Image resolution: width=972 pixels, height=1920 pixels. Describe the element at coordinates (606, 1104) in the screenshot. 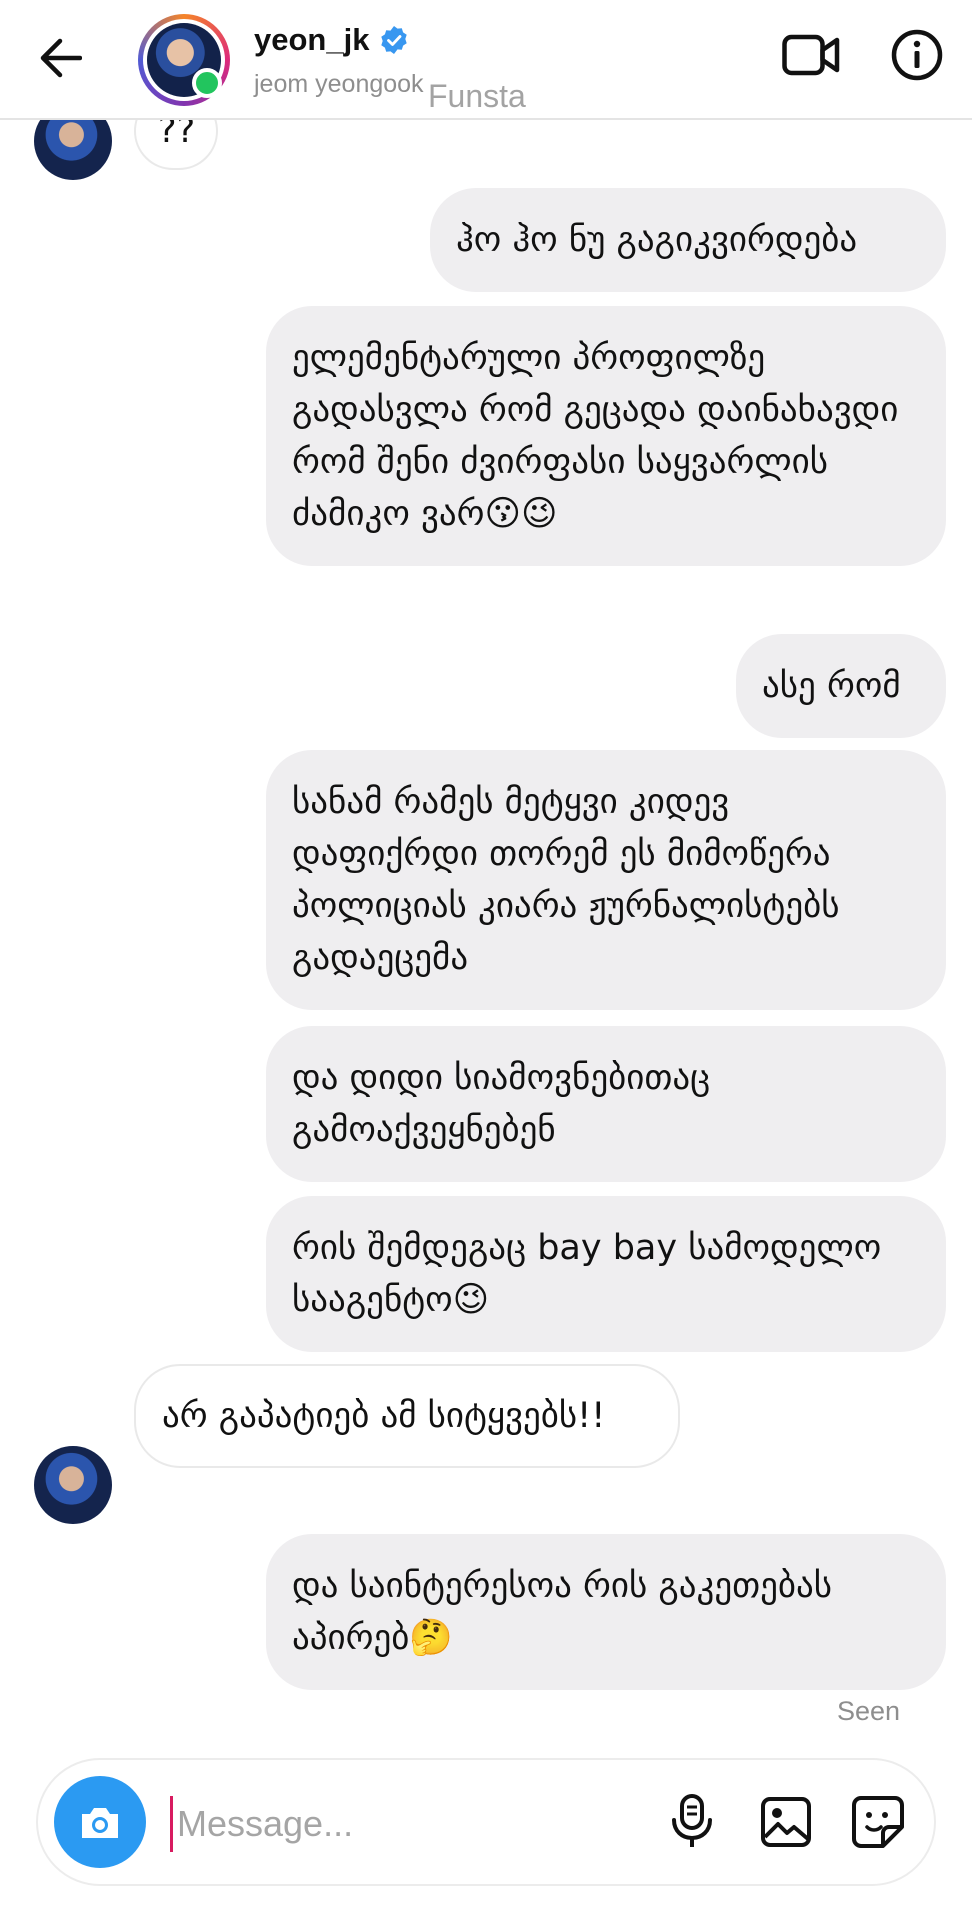

I see `message-bubble-outgoing: და დიდი სიამოვნებითაც გამოაქვეყნებენ` at that location.